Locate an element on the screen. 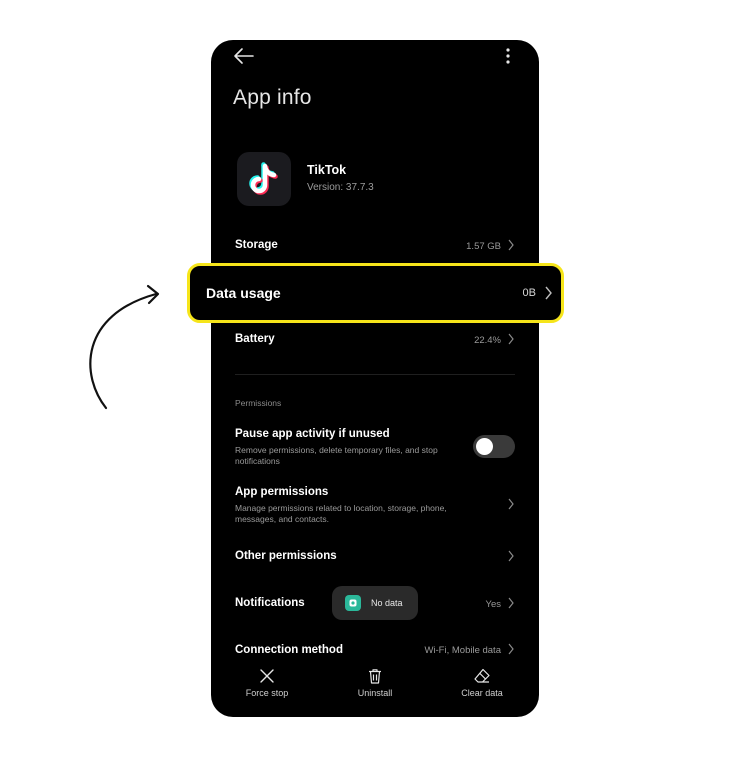 The width and height of the screenshot is (750, 757). tiktok-logo-icon is located at coordinates (264, 179).